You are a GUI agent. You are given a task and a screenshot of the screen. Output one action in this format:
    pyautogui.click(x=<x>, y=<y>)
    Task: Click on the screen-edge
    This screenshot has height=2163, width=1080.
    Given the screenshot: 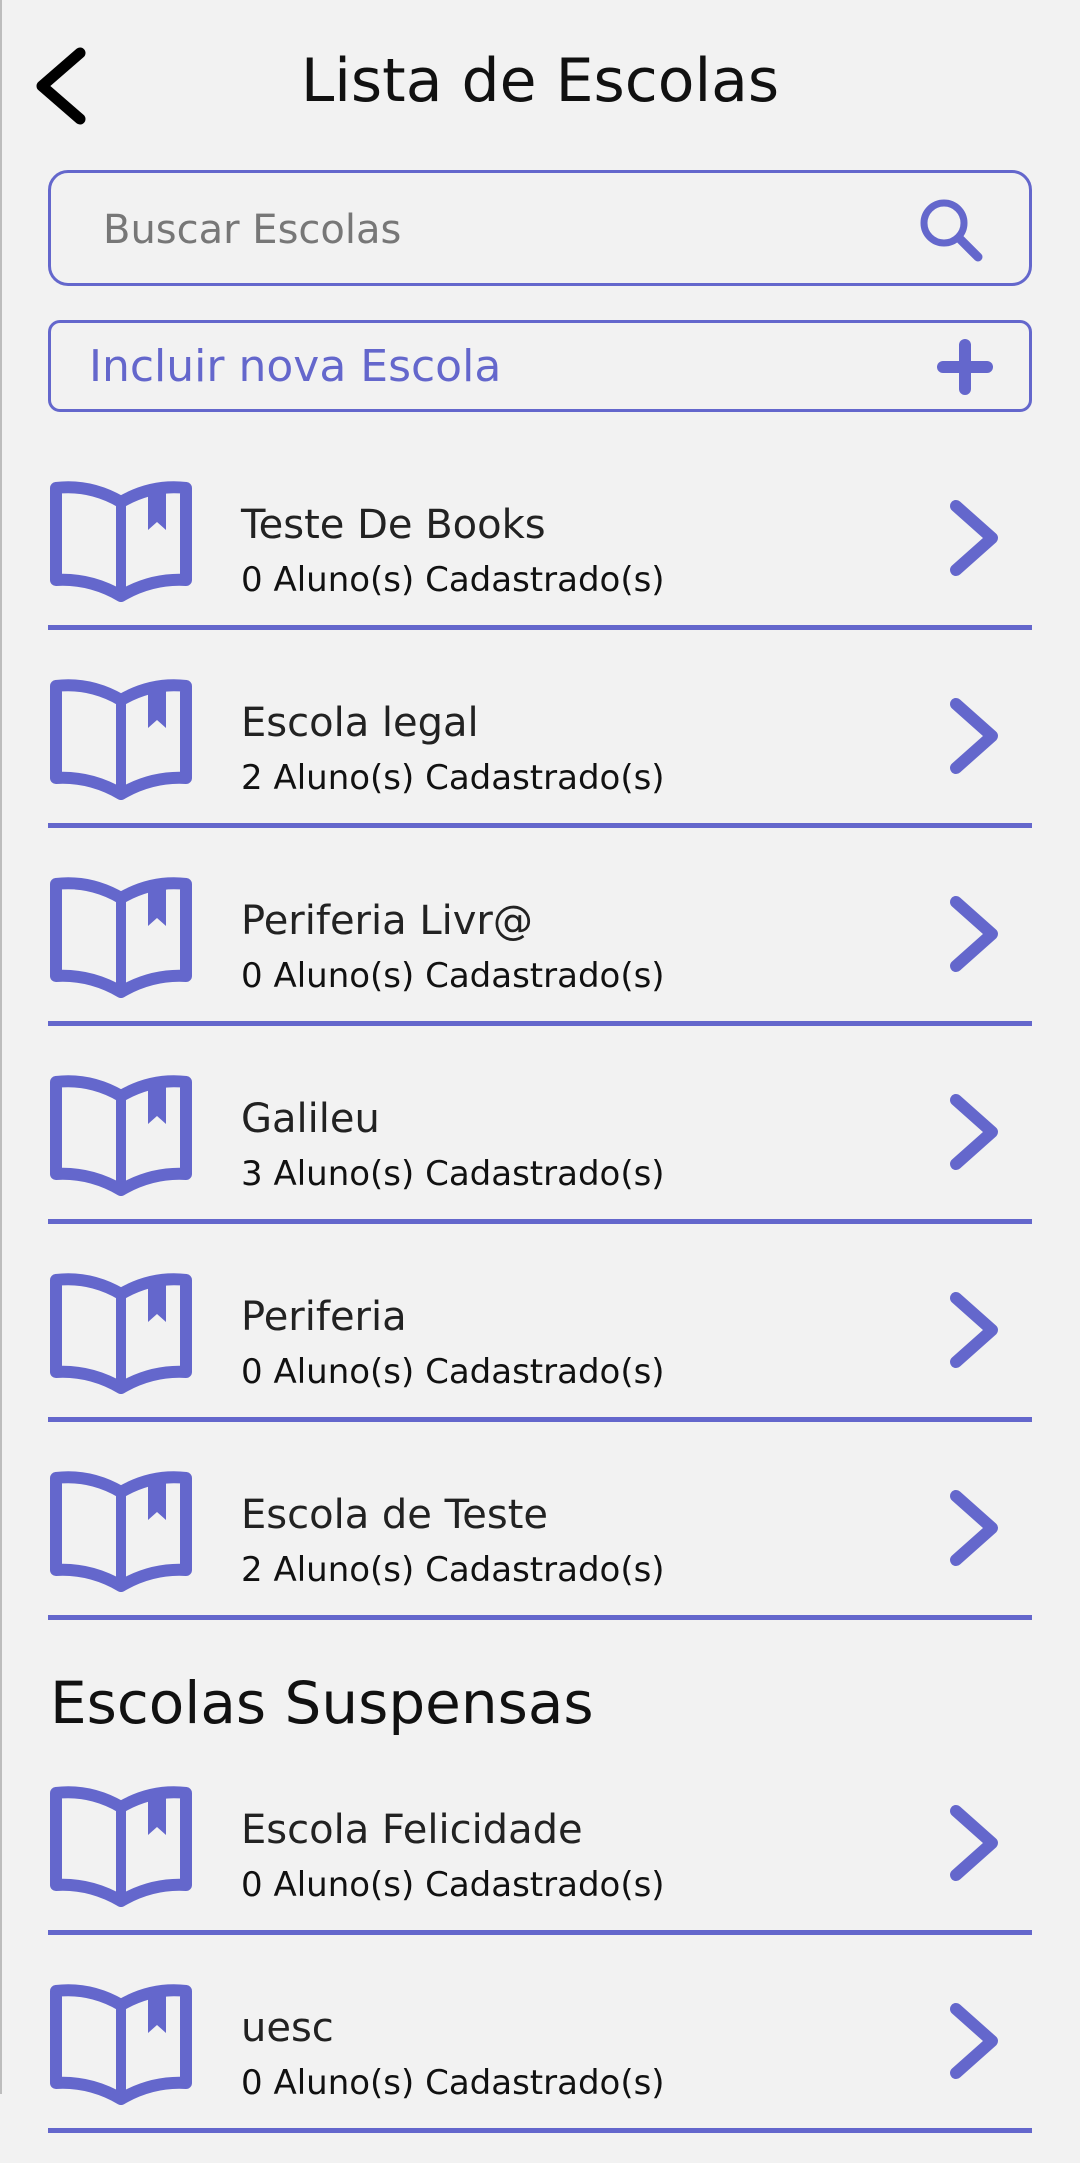 What is the action you would take?
    pyautogui.click(x=1, y=1047)
    